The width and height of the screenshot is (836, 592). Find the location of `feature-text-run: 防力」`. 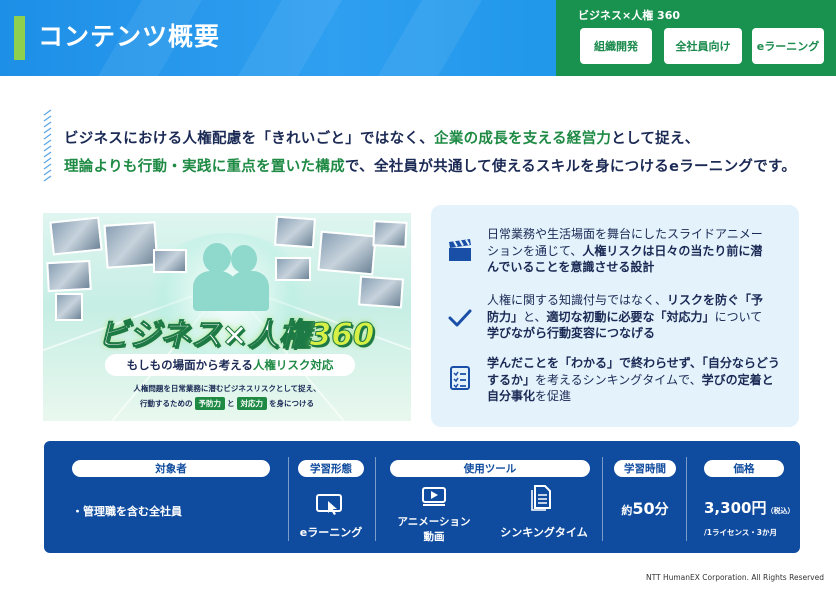

feature-text-run: 防力」 is located at coordinates (505, 316).